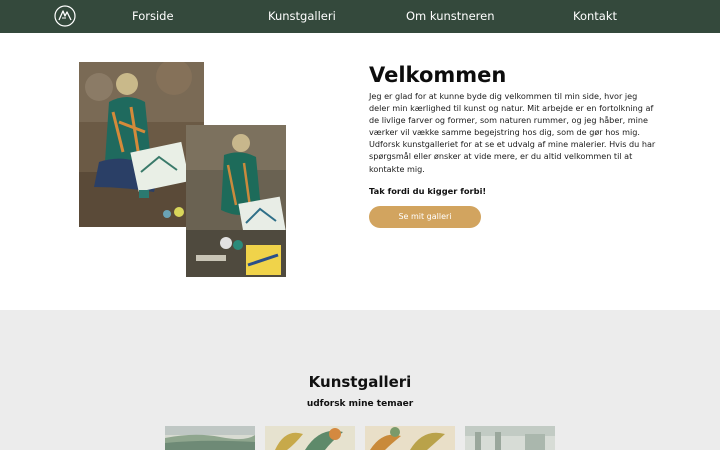 Image resolution: width=720 pixels, height=450 pixels. Describe the element at coordinates (425, 217) in the screenshot. I see `see-gallery-button: Se mit galleri` at that location.